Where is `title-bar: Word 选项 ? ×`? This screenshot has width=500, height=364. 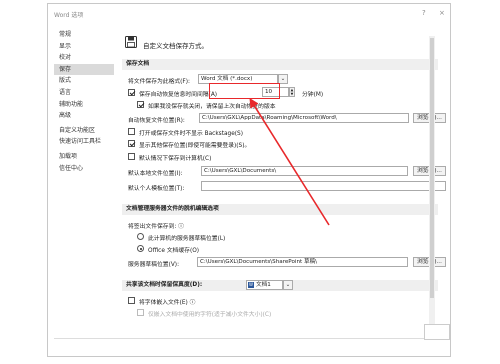
title-bar: Word 选项 ? × is located at coordinates (249, 13).